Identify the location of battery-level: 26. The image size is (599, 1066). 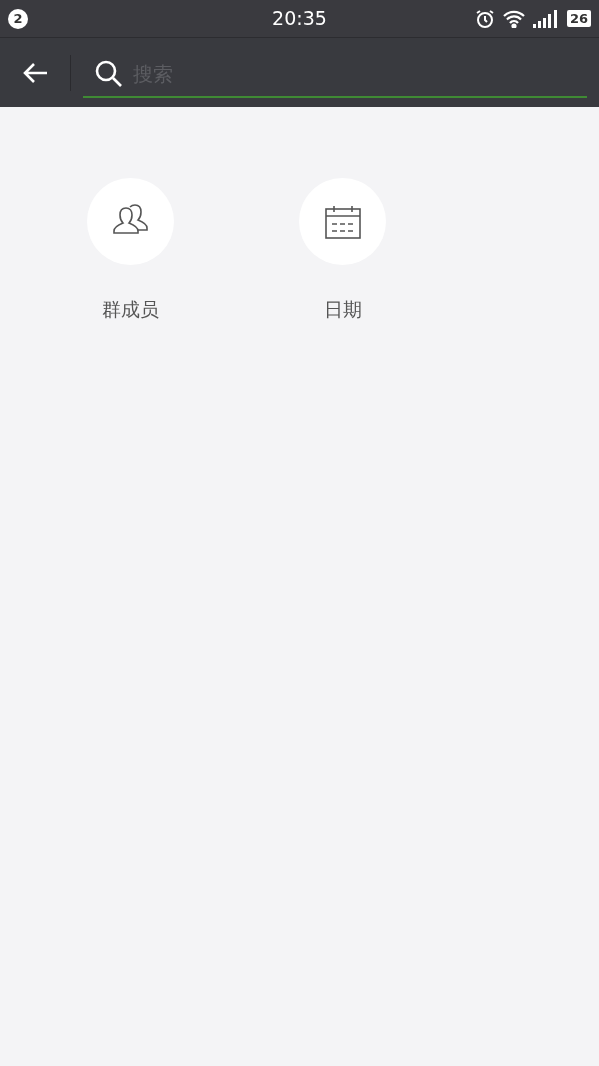
(578, 18).